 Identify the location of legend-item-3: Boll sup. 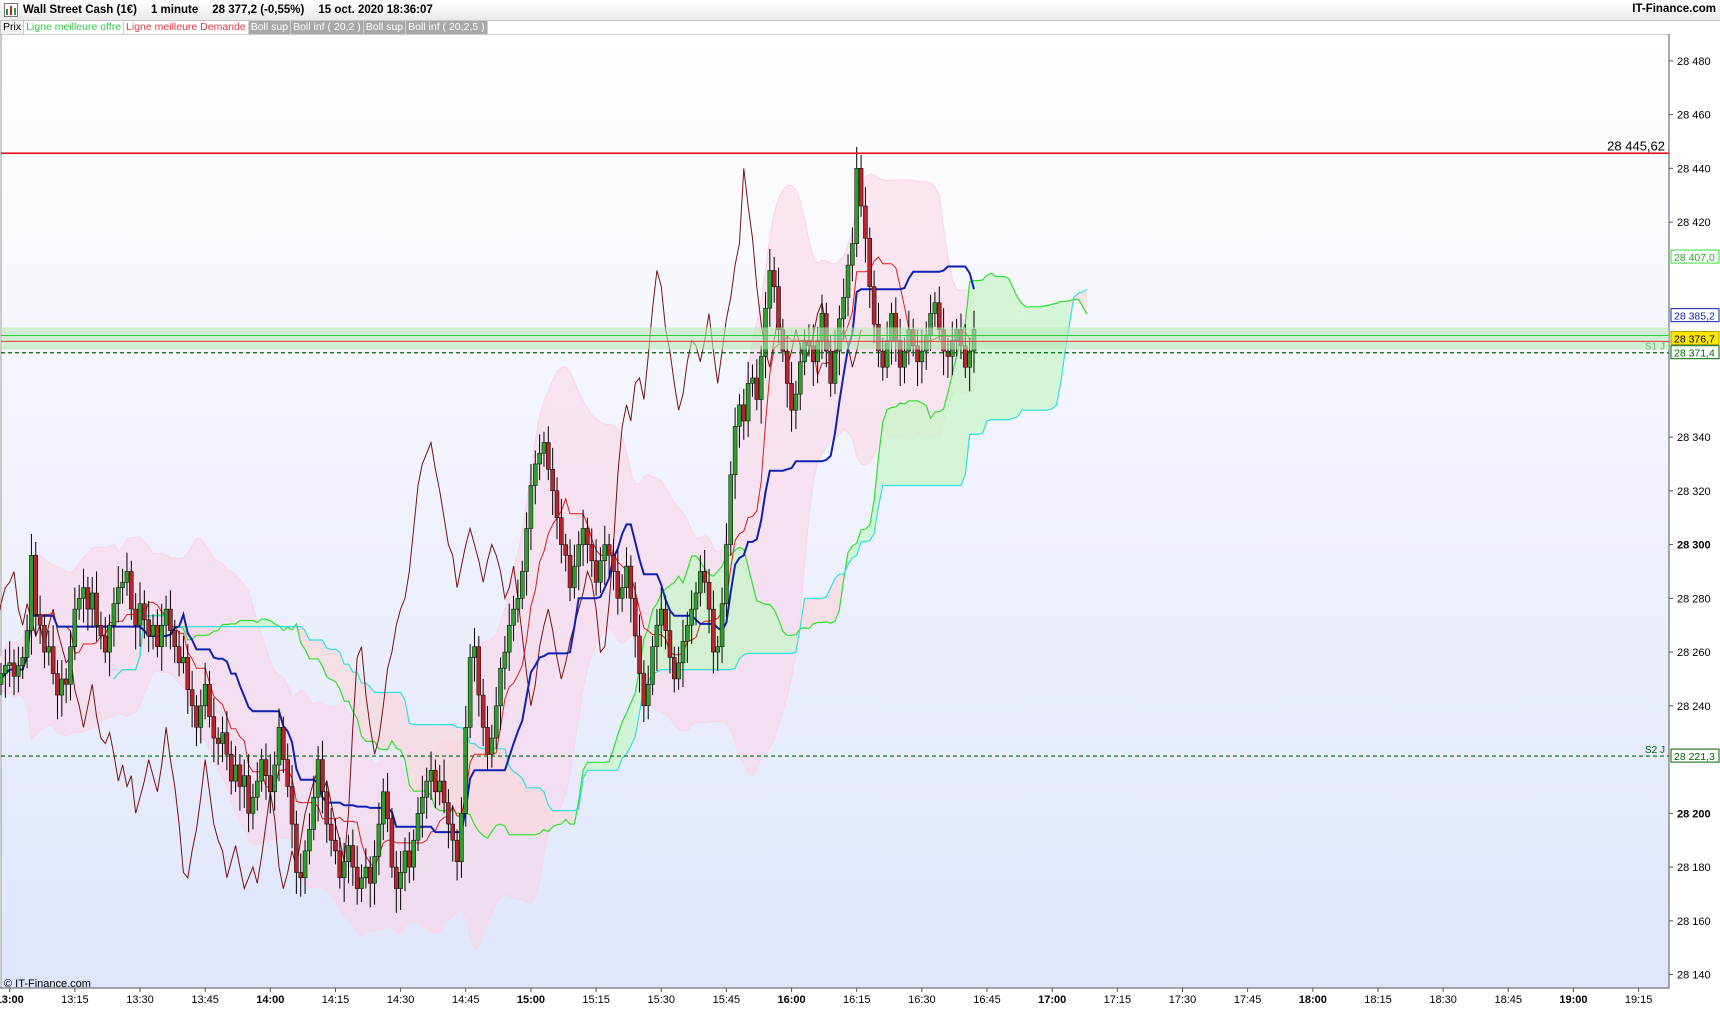
(270, 27).